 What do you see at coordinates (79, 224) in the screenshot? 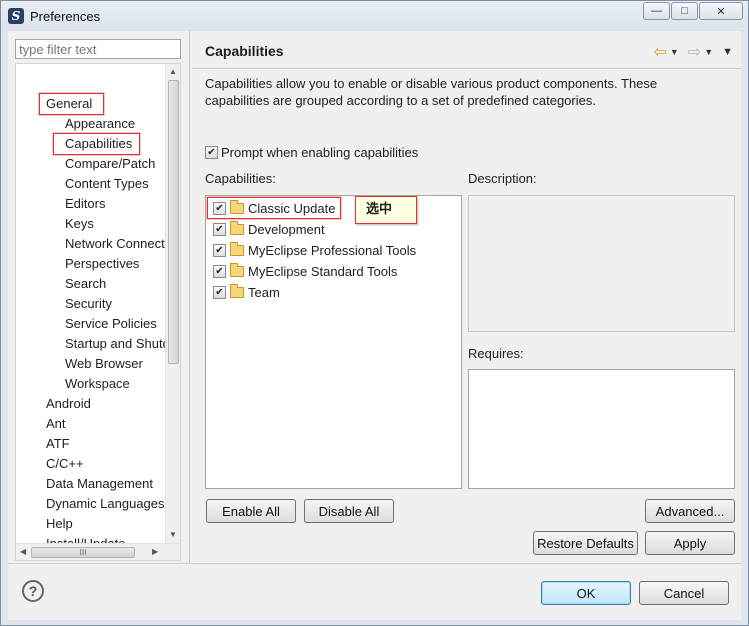
I see `tree-item: Keys` at bounding box center [79, 224].